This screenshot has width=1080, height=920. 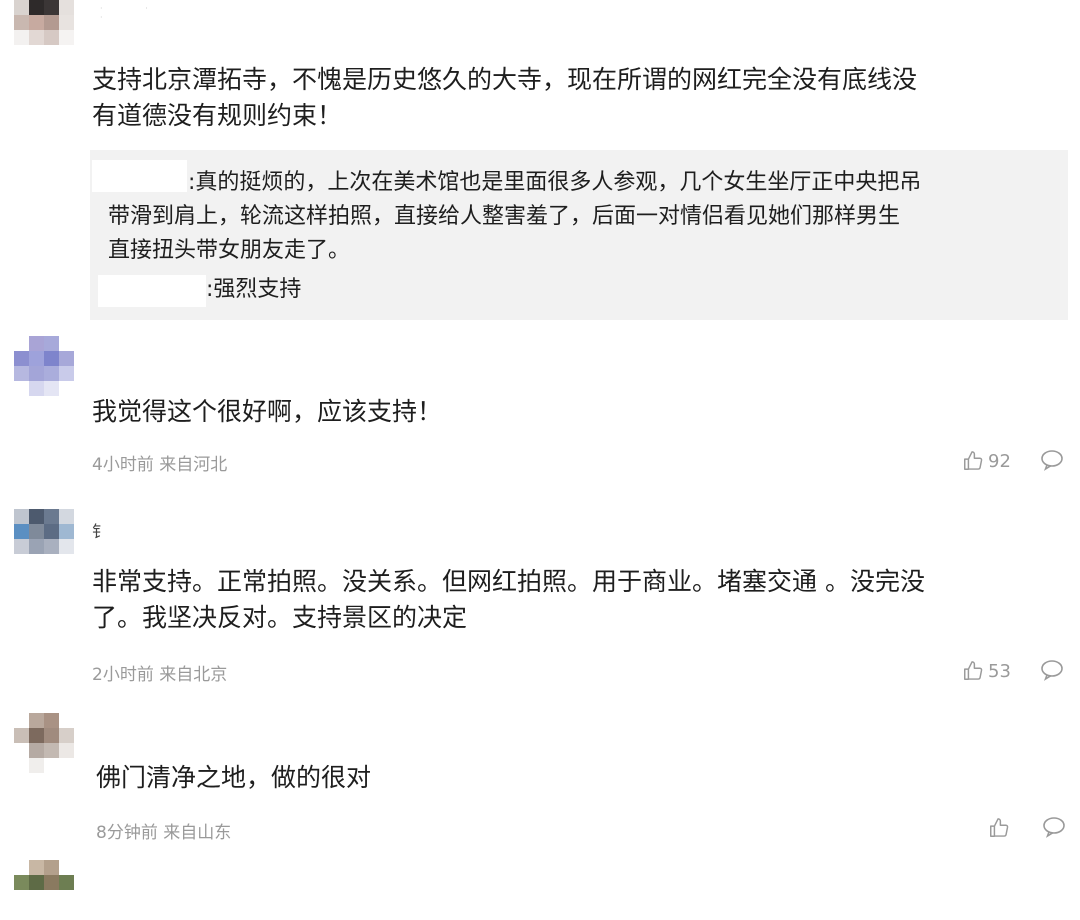 What do you see at coordinates (134, 13) in the screenshot?
I see `top-faint-marks: · · ·` at bounding box center [134, 13].